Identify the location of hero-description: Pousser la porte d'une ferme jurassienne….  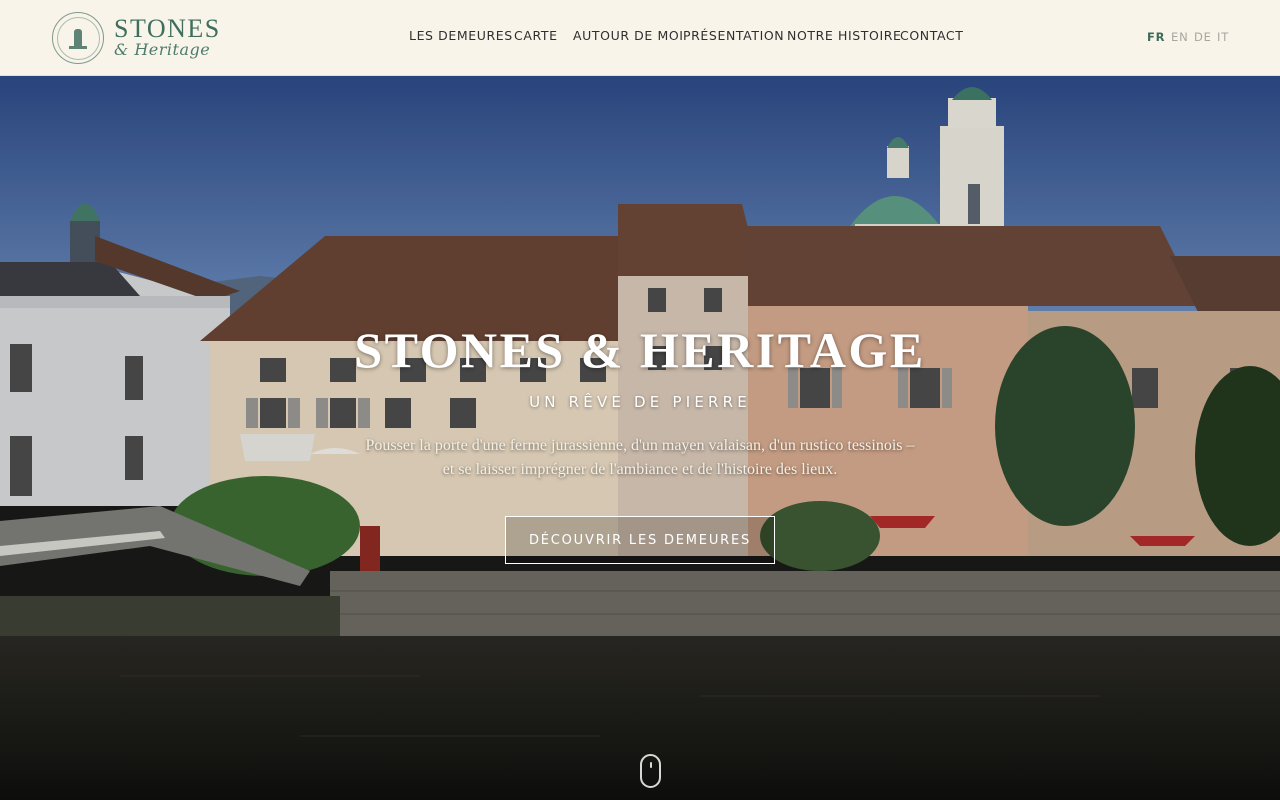
(640, 457).